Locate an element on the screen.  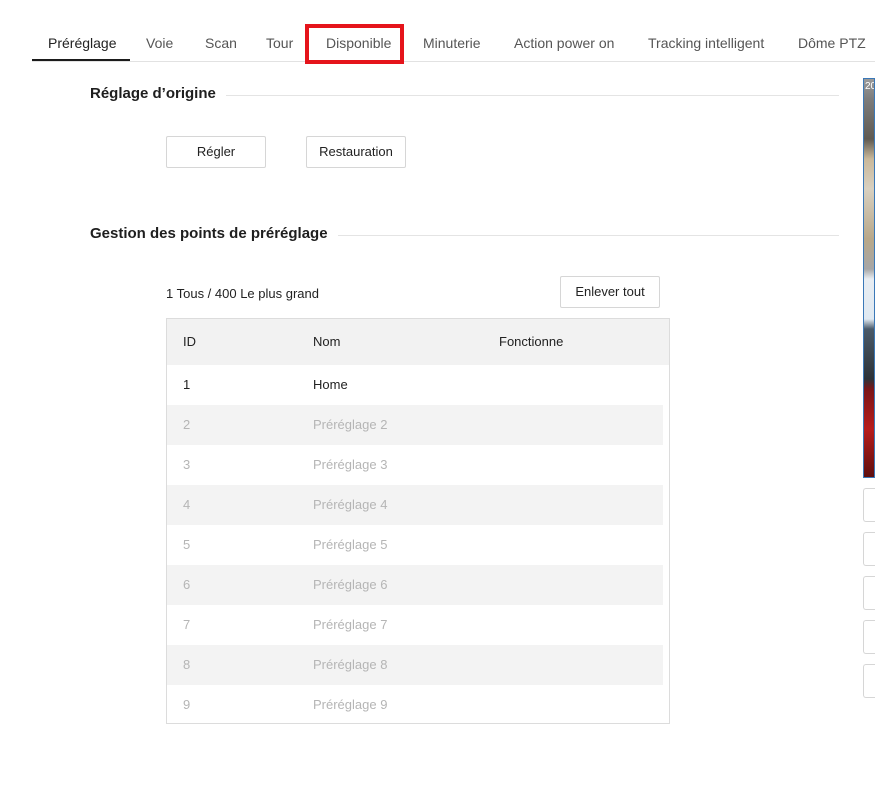
row-id: 5 is located at coordinates (187, 544).